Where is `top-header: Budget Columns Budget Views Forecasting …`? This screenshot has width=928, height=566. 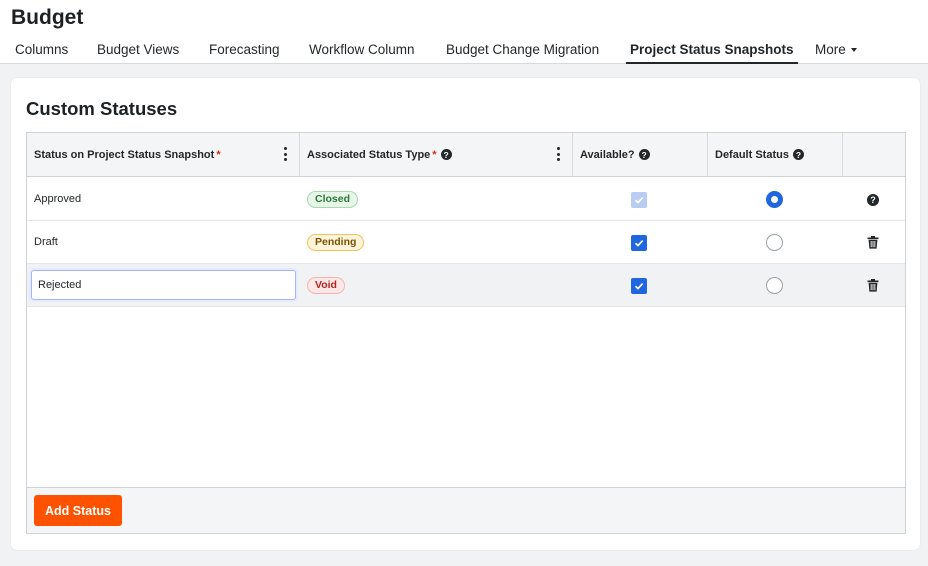
top-header: Budget Columns Budget Views Forecasting … is located at coordinates (464, 32).